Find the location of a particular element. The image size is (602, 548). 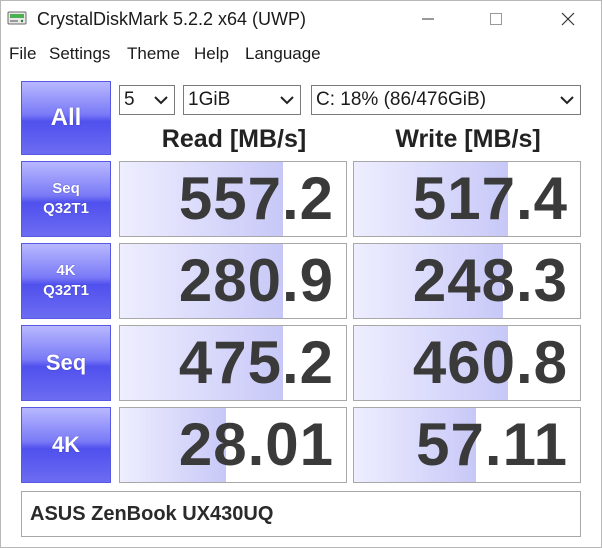

seq-q32t1-read-value: 557.2 is located at coordinates (256, 198).